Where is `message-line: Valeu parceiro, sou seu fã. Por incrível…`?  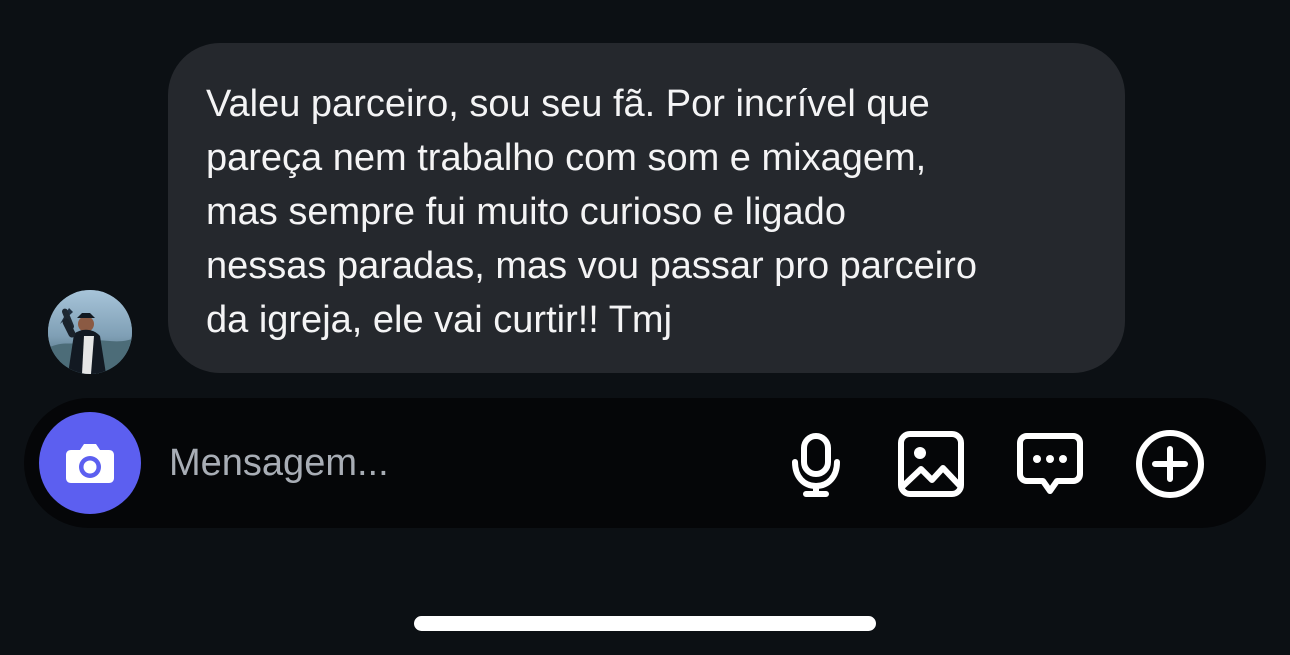 message-line: Valeu parceiro, sou seu fã. Por incrível… is located at coordinates (568, 104).